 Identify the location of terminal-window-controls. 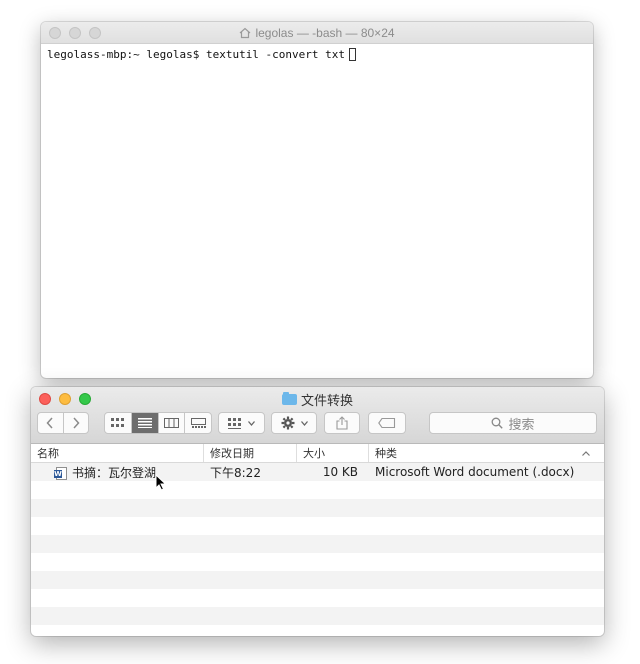
(75, 33).